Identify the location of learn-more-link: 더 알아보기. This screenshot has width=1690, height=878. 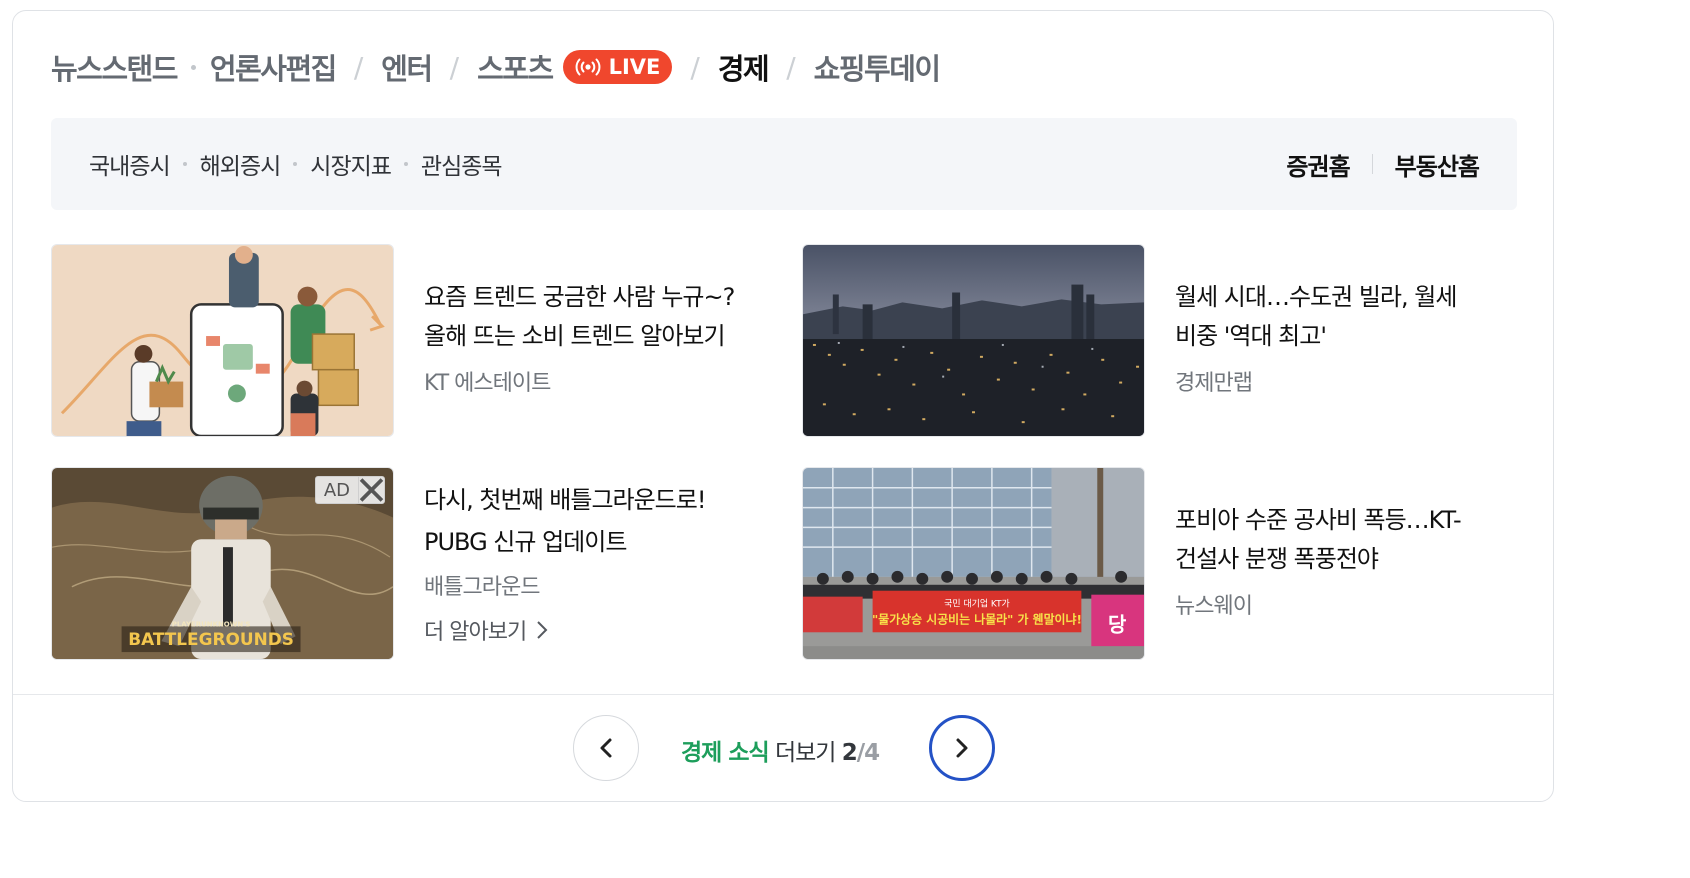
(589, 630).